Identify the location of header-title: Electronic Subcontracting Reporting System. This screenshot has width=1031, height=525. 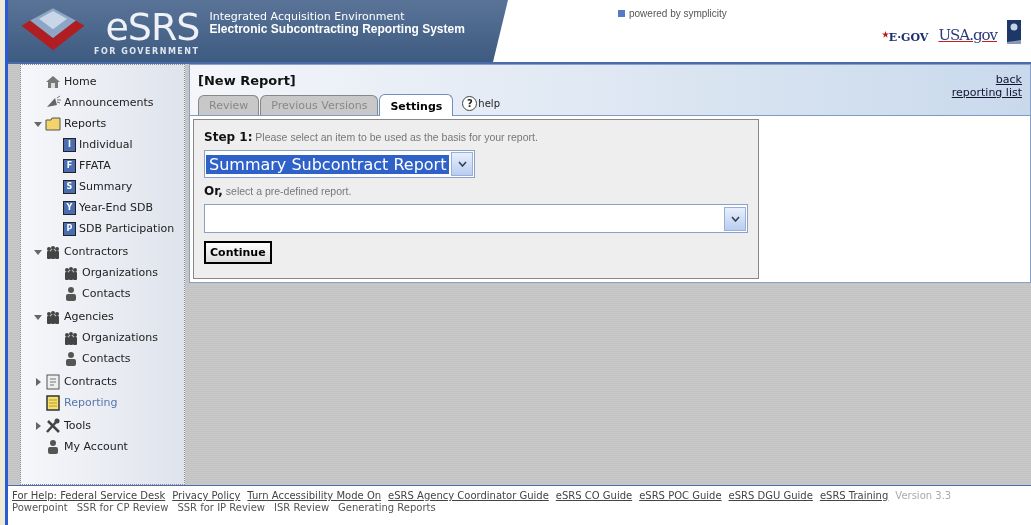
(337, 29).